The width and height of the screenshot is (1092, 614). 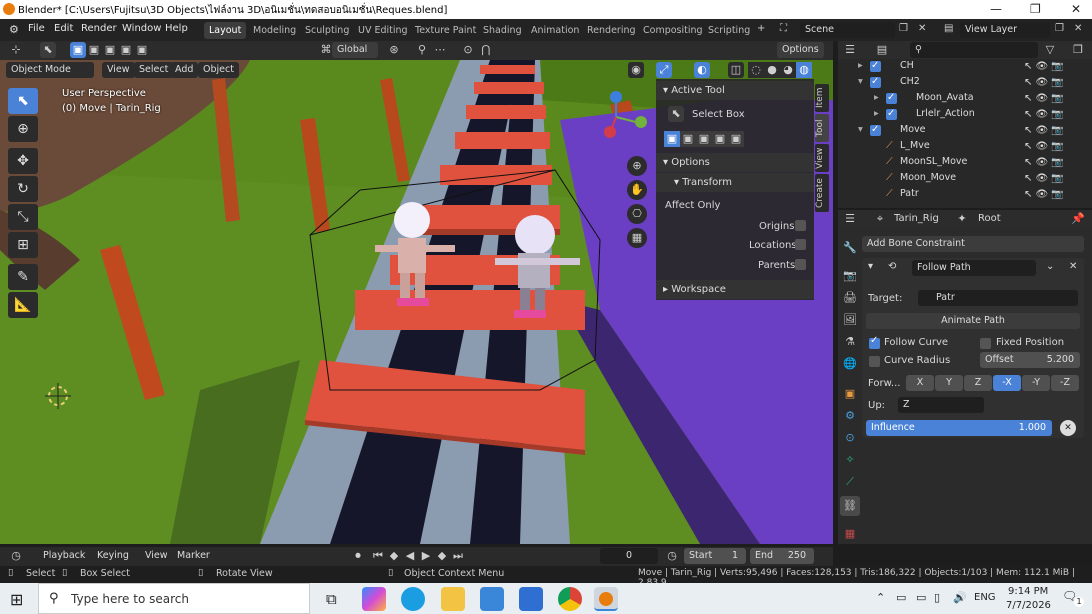 What do you see at coordinates (850, 534) in the screenshot?
I see `texture-tab-icon: ▦` at bounding box center [850, 534].